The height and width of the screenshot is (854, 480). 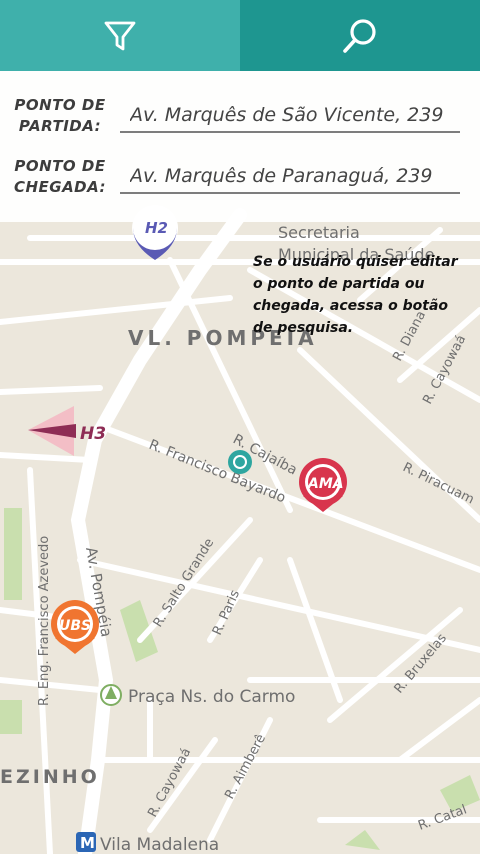 I want to click on svg-text: AMA, so click(x=325, y=484).